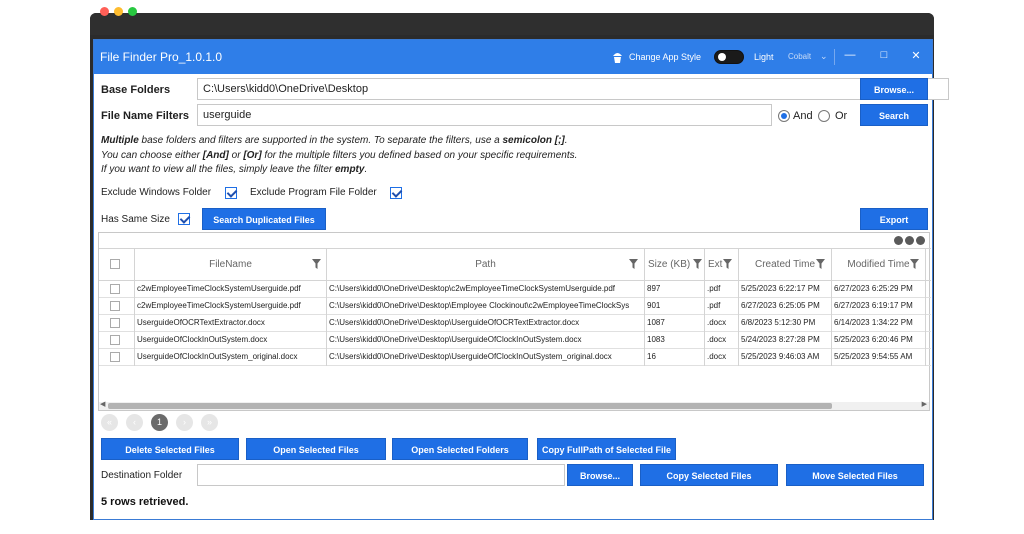  I want to click on first-page-button: «, so click(109, 422).